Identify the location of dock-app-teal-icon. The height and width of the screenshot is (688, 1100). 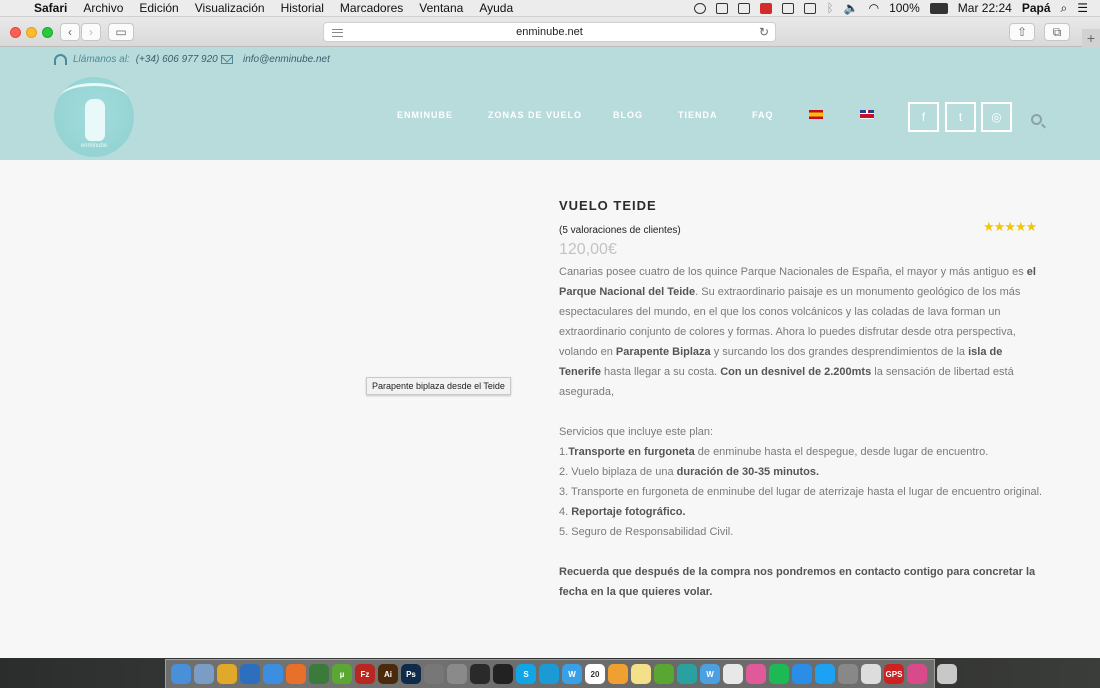
(687, 674).